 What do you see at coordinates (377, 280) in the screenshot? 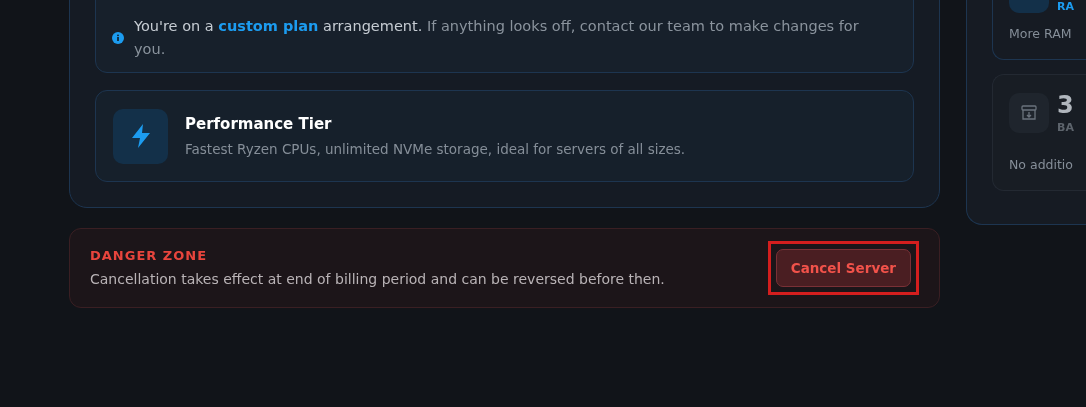
I see `danger-zone-description: Cancellation takes effect at end of billing period and can be reversed before then.` at bounding box center [377, 280].